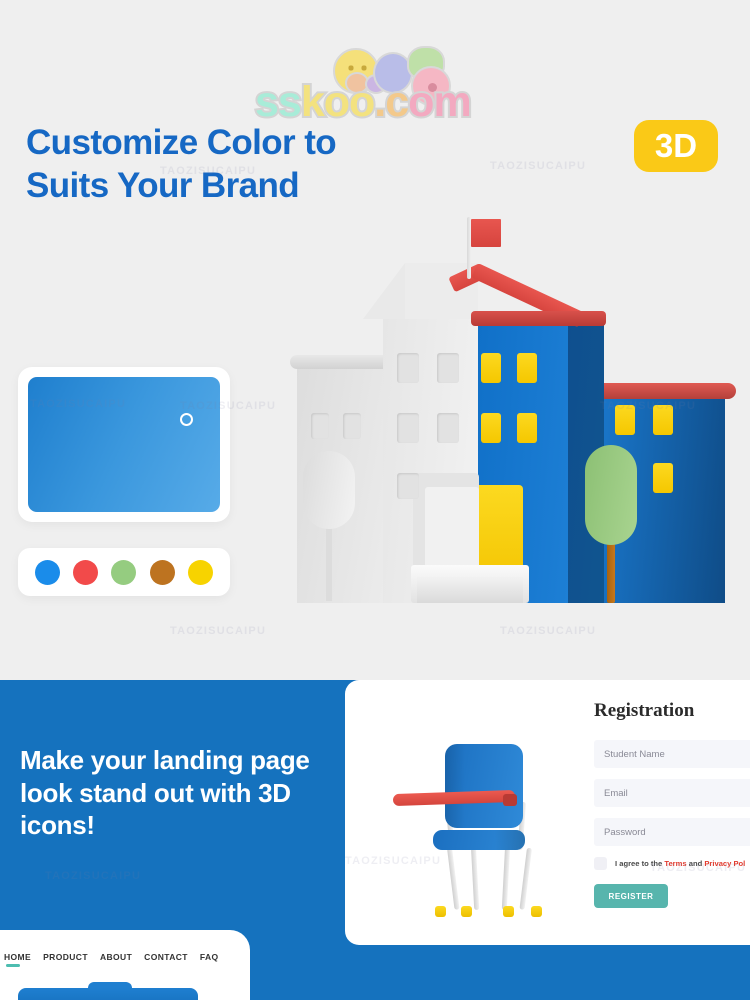  What do you see at coordinates (108, 994) in the screenshot?
I see `nav-blue-shape` at bounding box center [108, 994].